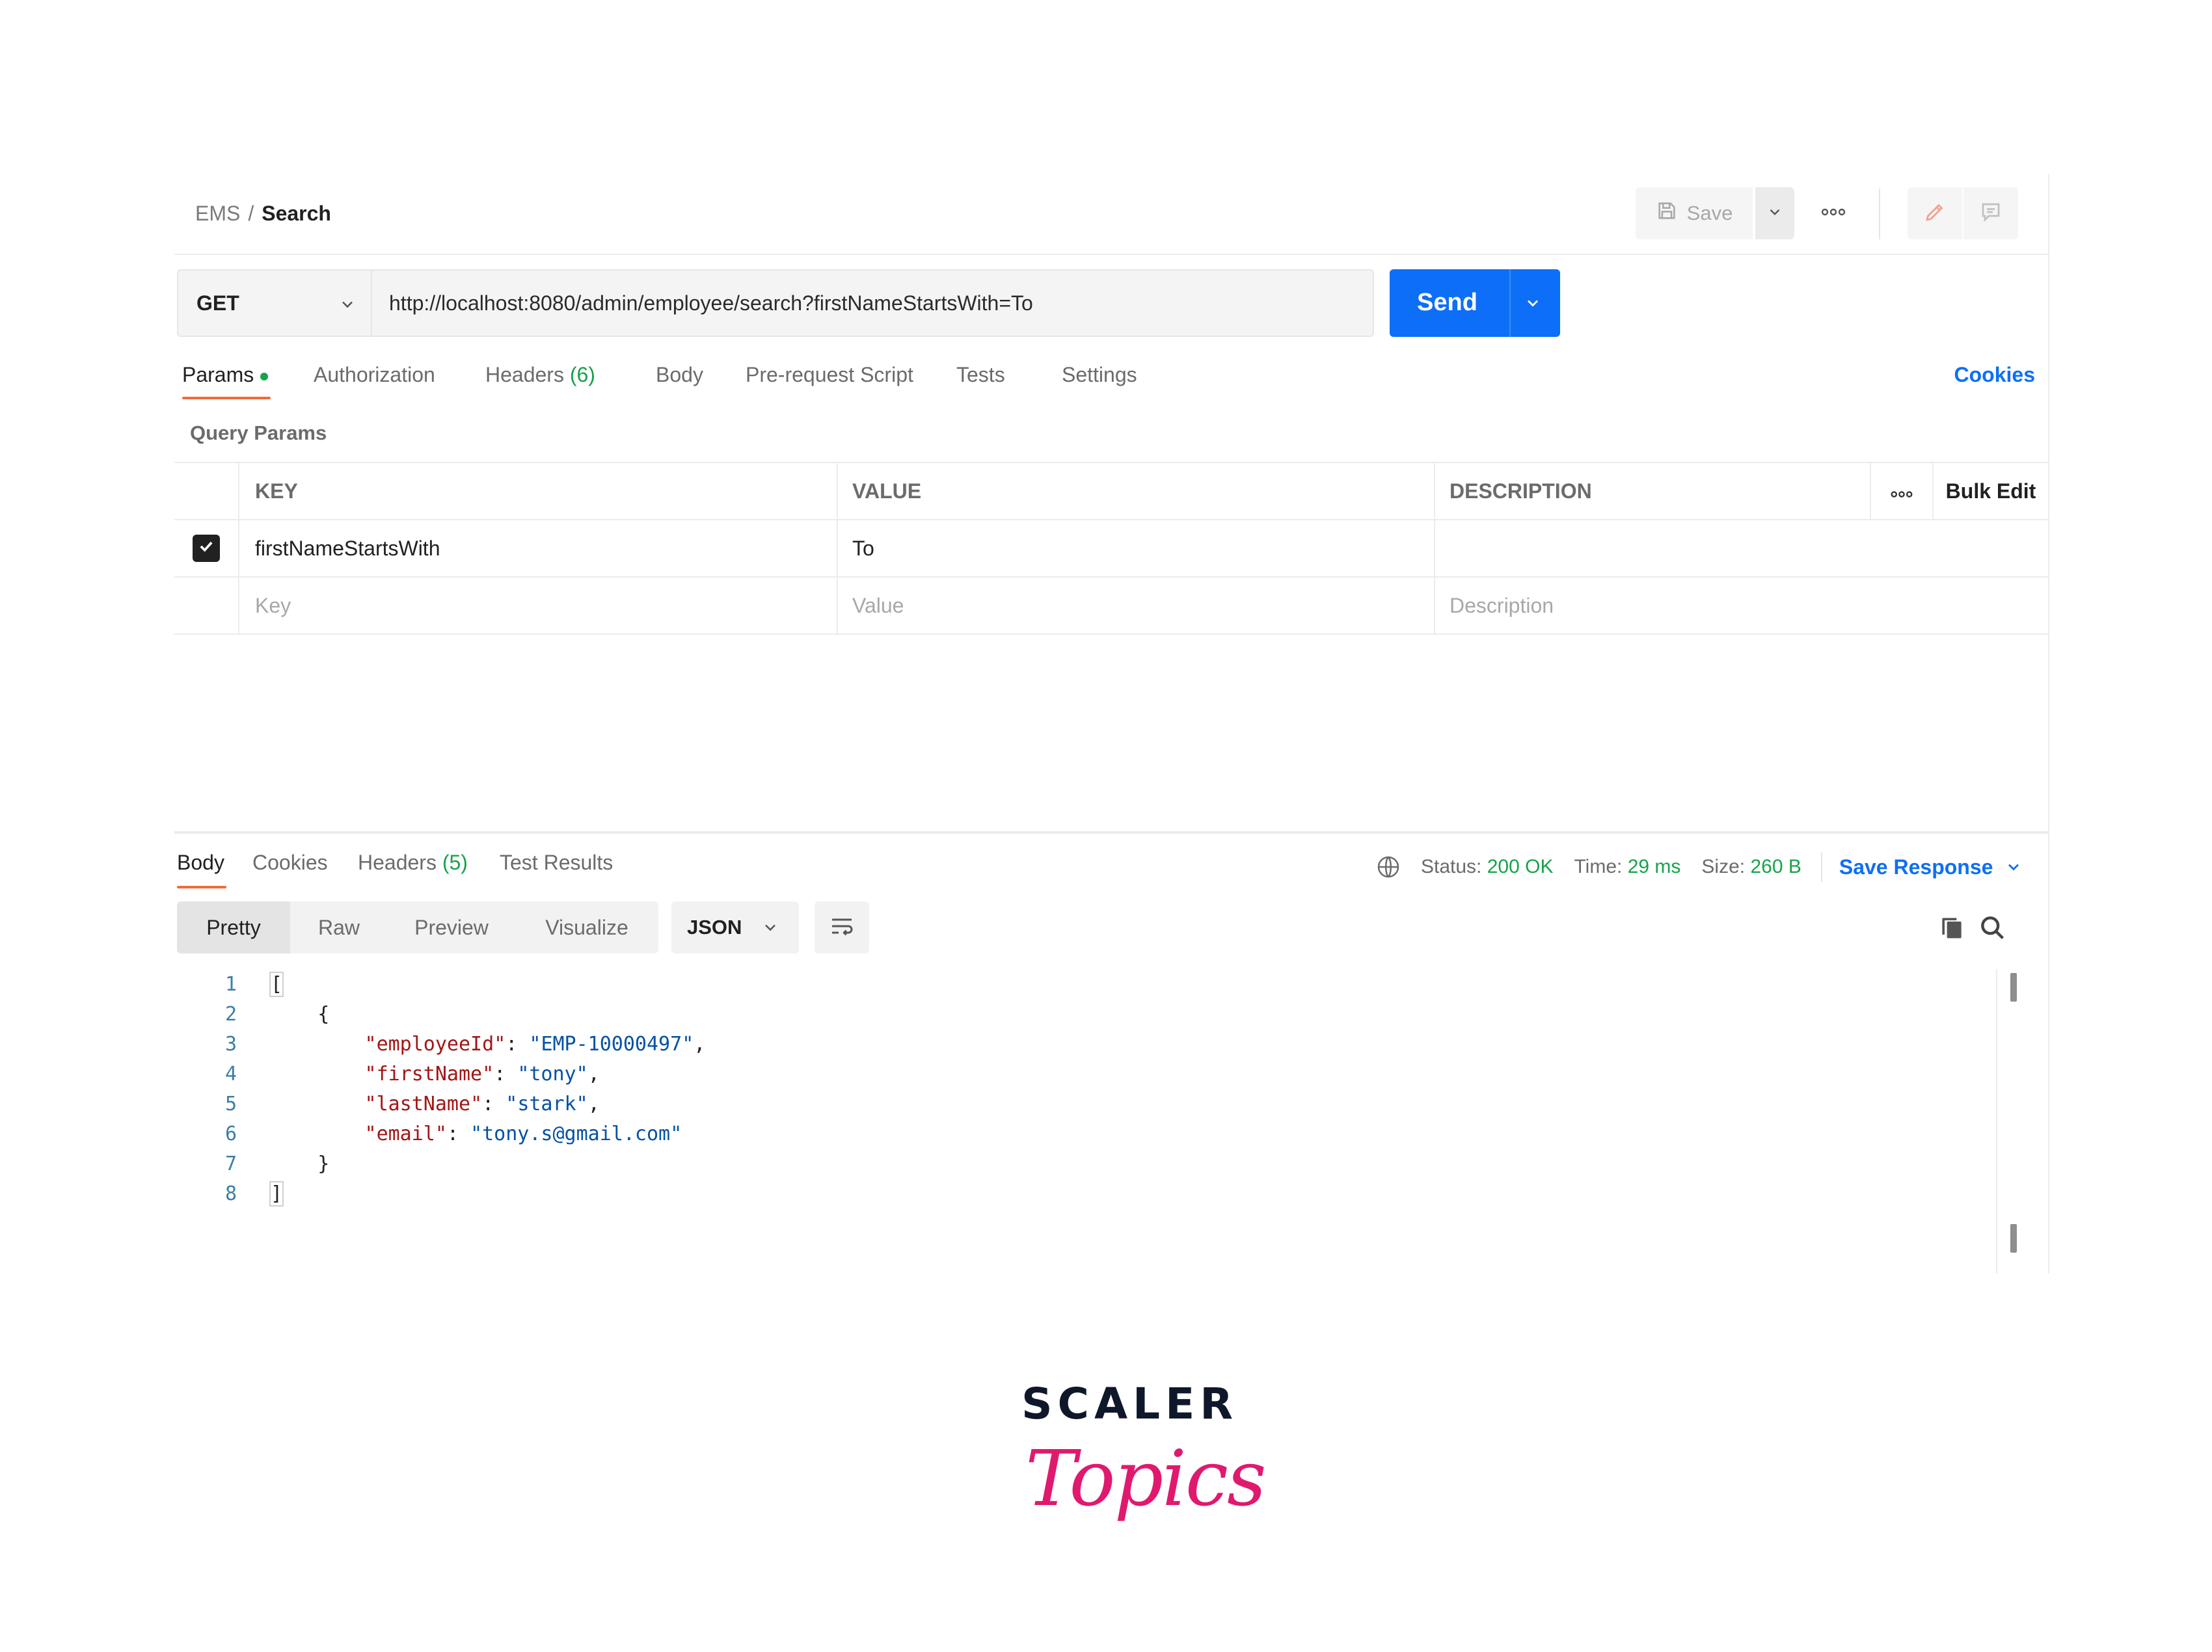 The height and width of the screenshot is (1652, 2212). I want to click on format-select: JSON, so click(735, 927).